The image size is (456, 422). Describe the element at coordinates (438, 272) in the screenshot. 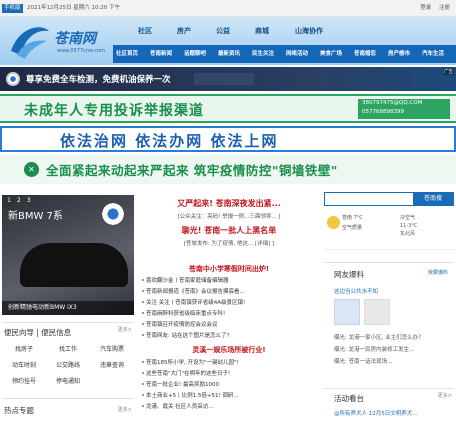

I see `report-button: 我要爆料` at that location.